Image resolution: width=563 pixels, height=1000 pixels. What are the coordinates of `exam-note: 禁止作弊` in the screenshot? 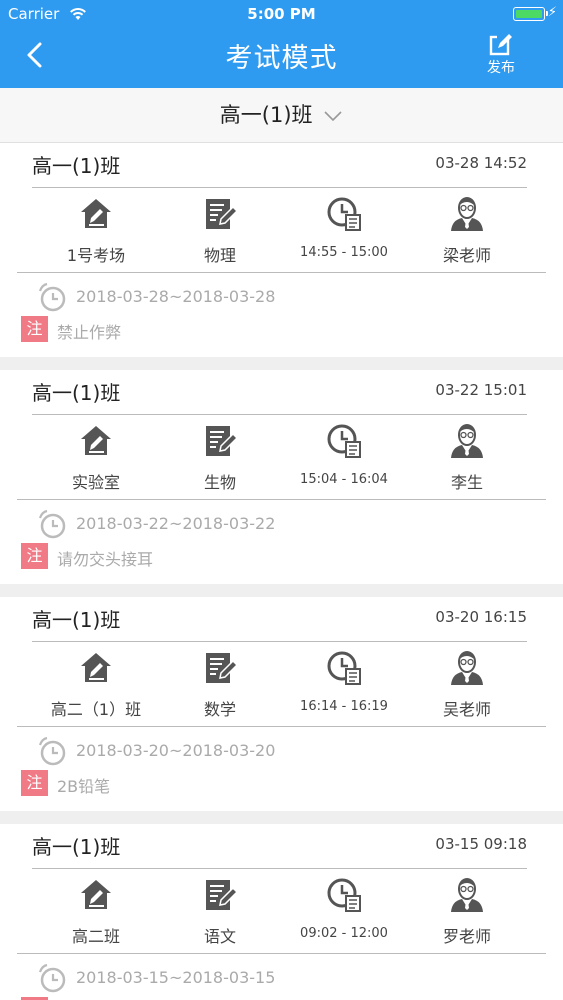 It's located at (89, 332).